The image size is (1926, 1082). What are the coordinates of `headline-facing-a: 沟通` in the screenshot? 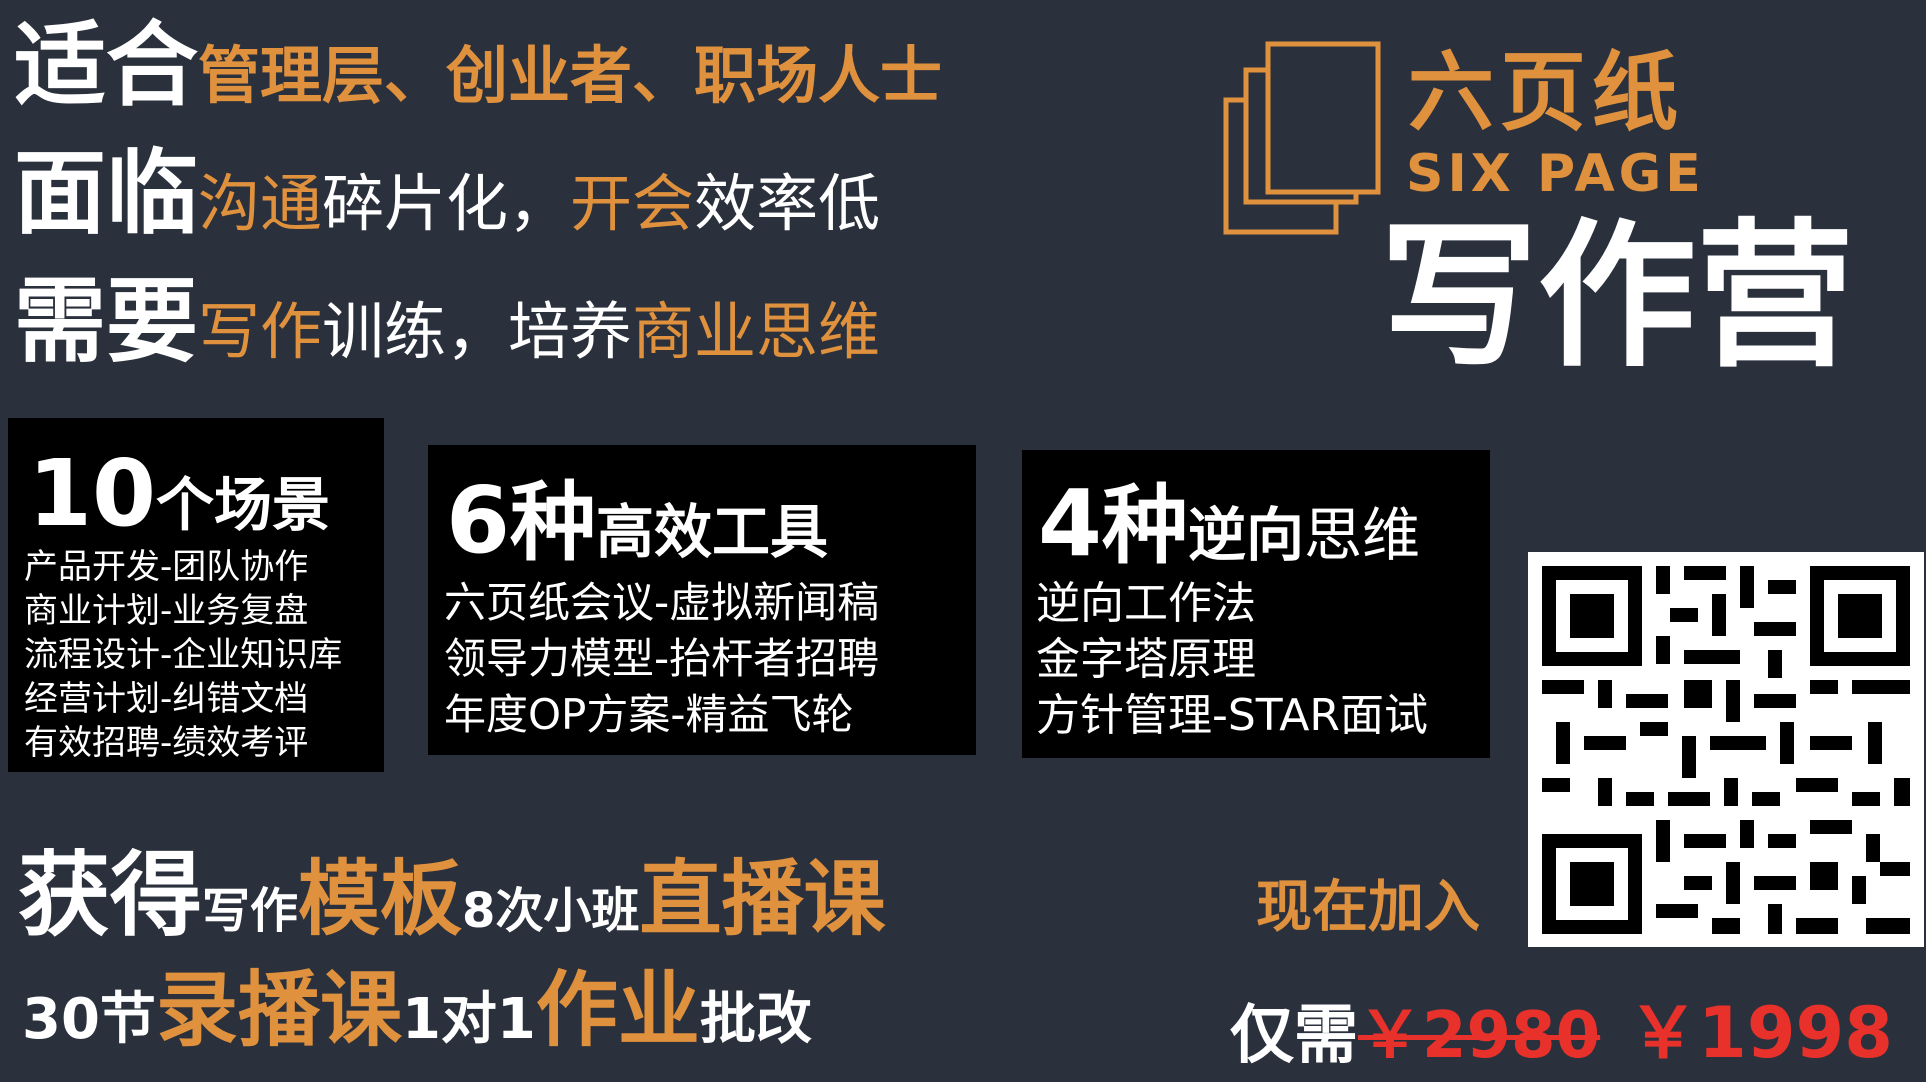 It's located at (260, 203).